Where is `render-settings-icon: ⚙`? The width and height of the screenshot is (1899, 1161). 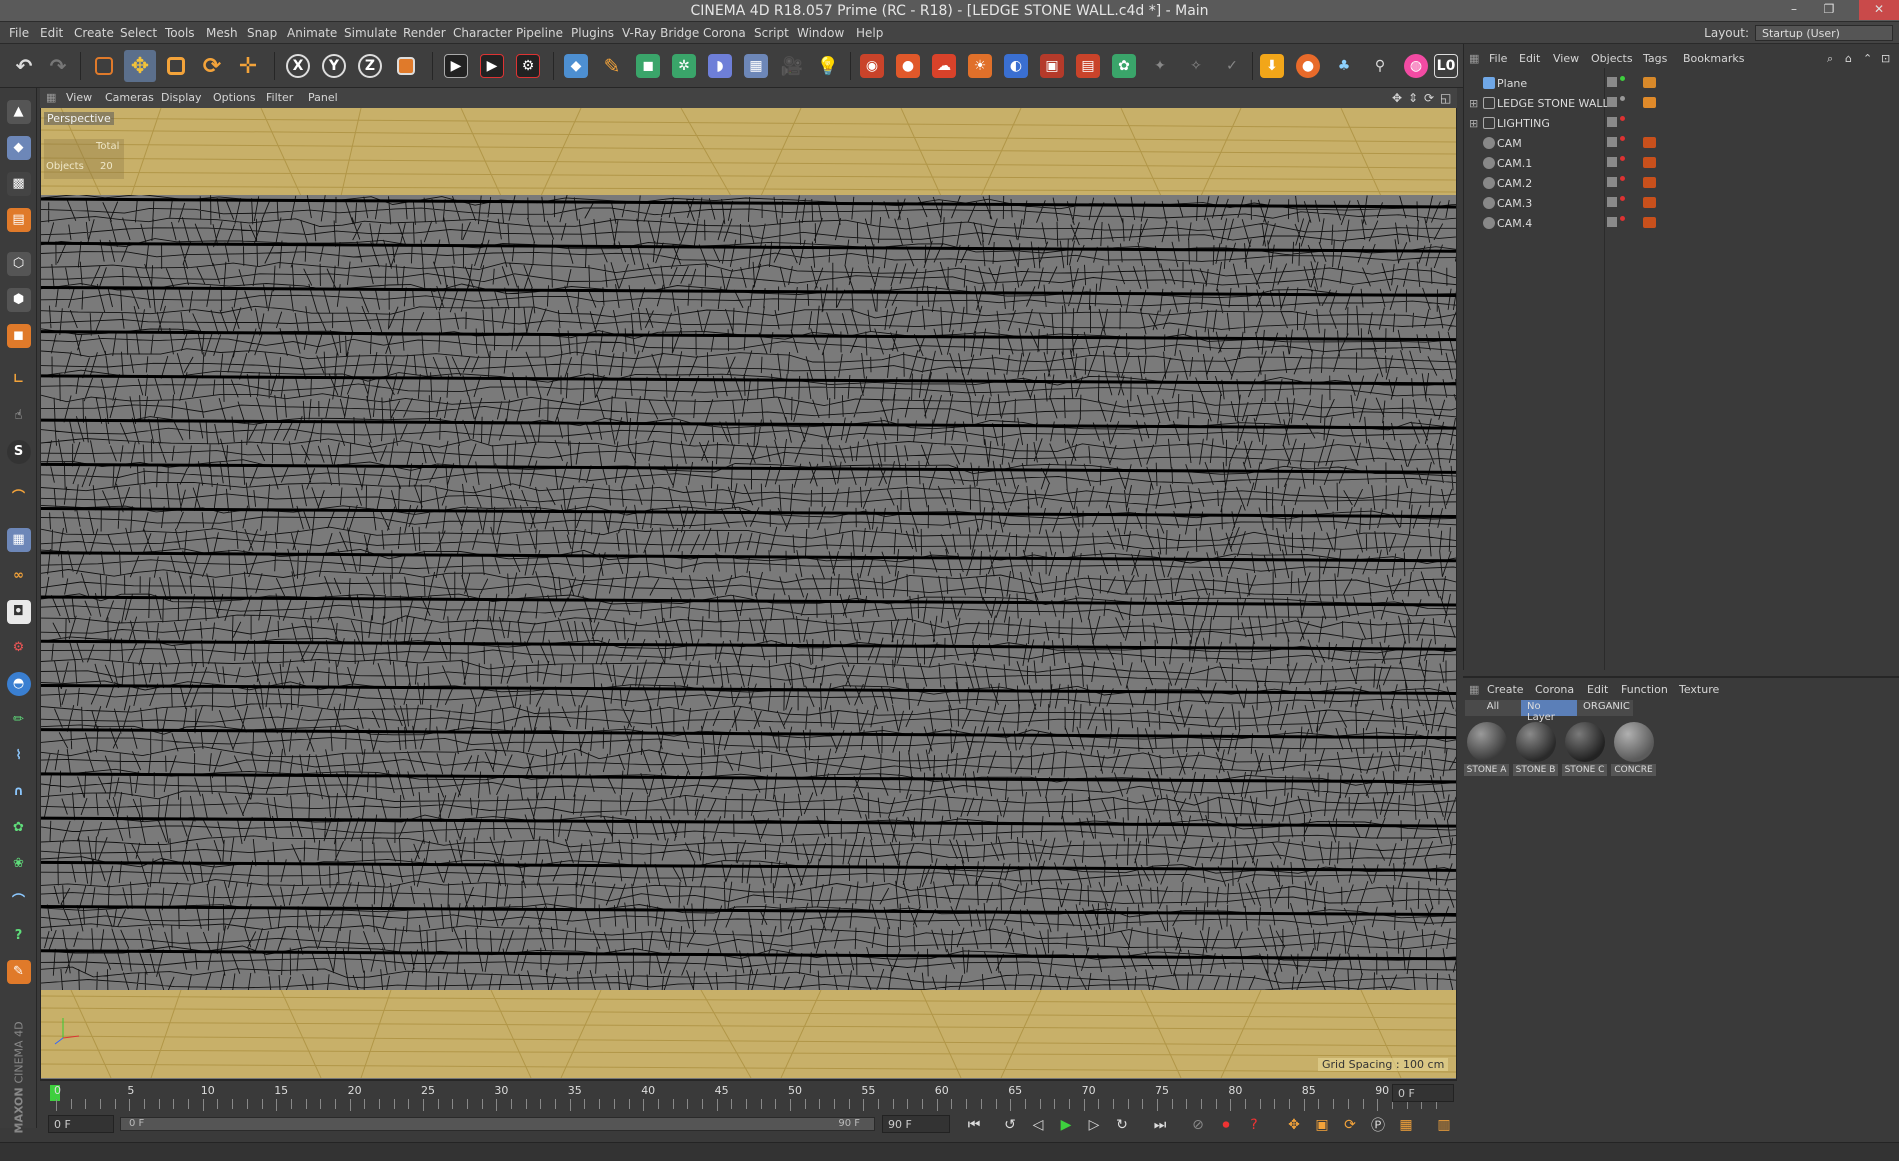 render-settings-icon: ⚙ is located at coordinates (528, 66).